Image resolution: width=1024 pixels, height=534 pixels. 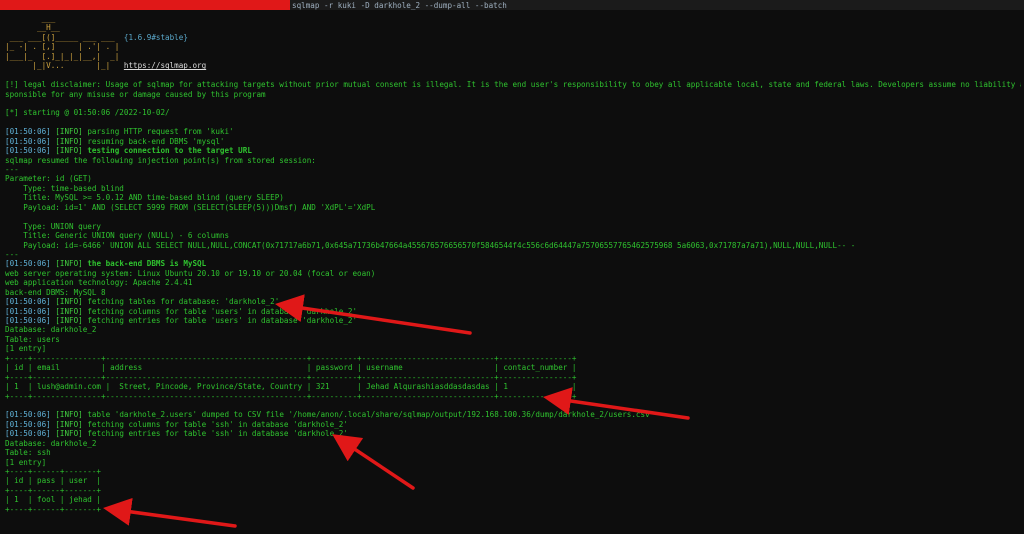 What do you see at coordinates (53, 226) in the screenshot?
I see `output-line: Type: UNION query` at bounding box center [53, 226].